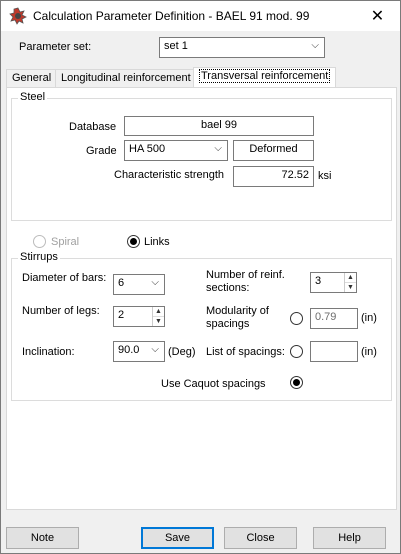 This screenshot has height=554, width=401. I want to click on caquot-radio, so click(296, 382).